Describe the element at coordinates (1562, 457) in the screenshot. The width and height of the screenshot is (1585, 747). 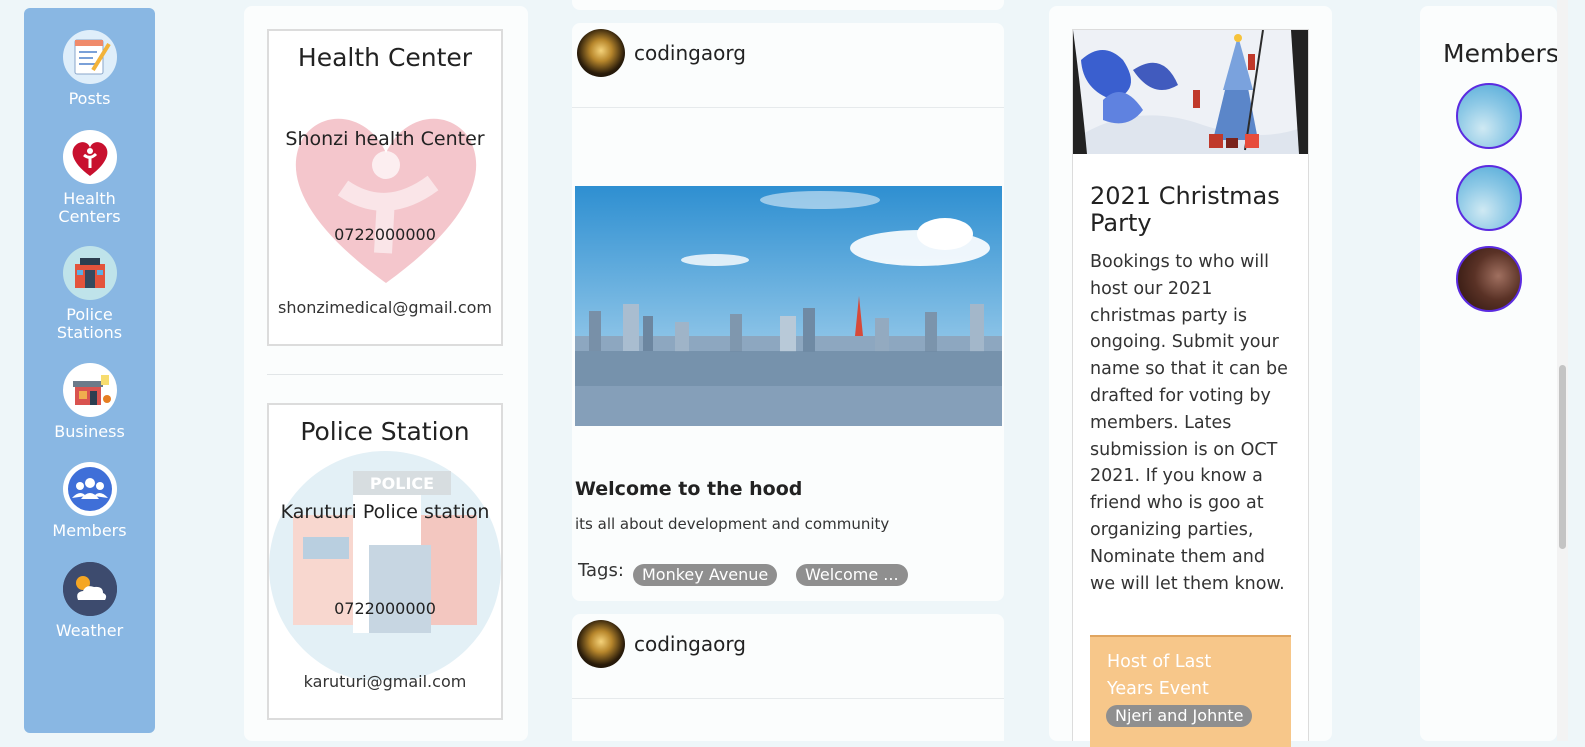
I see `scrollbar-thumb` at that location.